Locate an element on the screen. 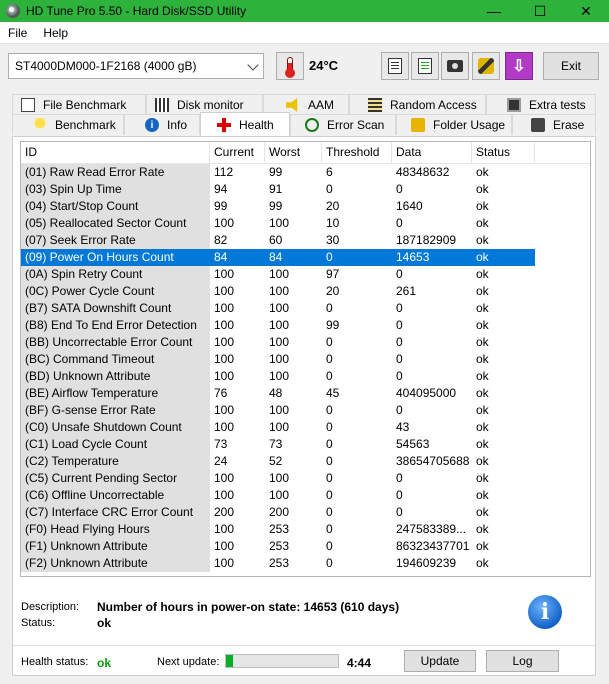 The width and height of the screenshot is (609, 684). cell-threshold: 0 is located at coordinates (329, 410).